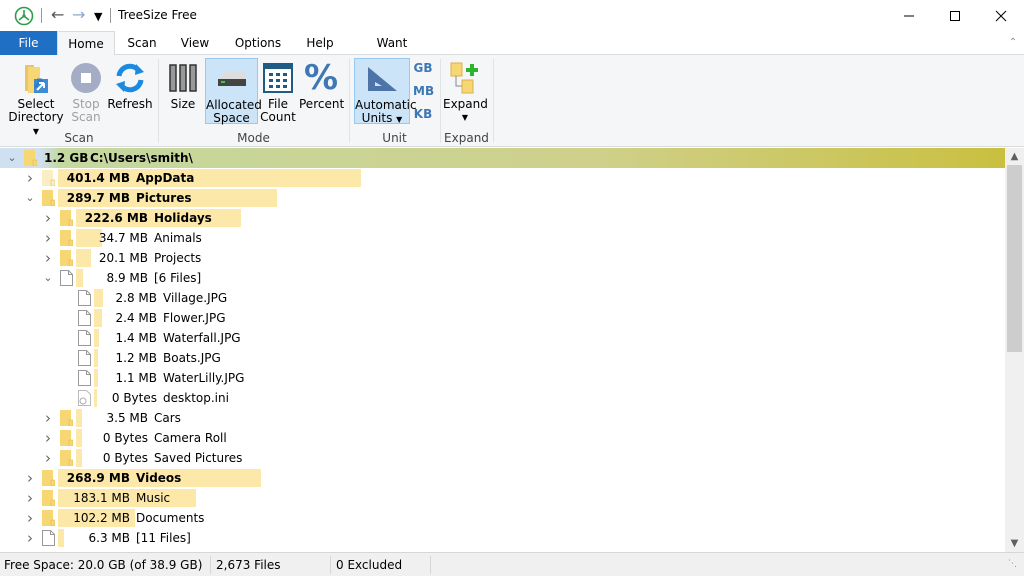 This screenshot has height=576, width=1024. What do you see at coordinates (98, 198) in the screenshot?
I see `row-size: 289.7 MB` at bounding box center [98, 198].